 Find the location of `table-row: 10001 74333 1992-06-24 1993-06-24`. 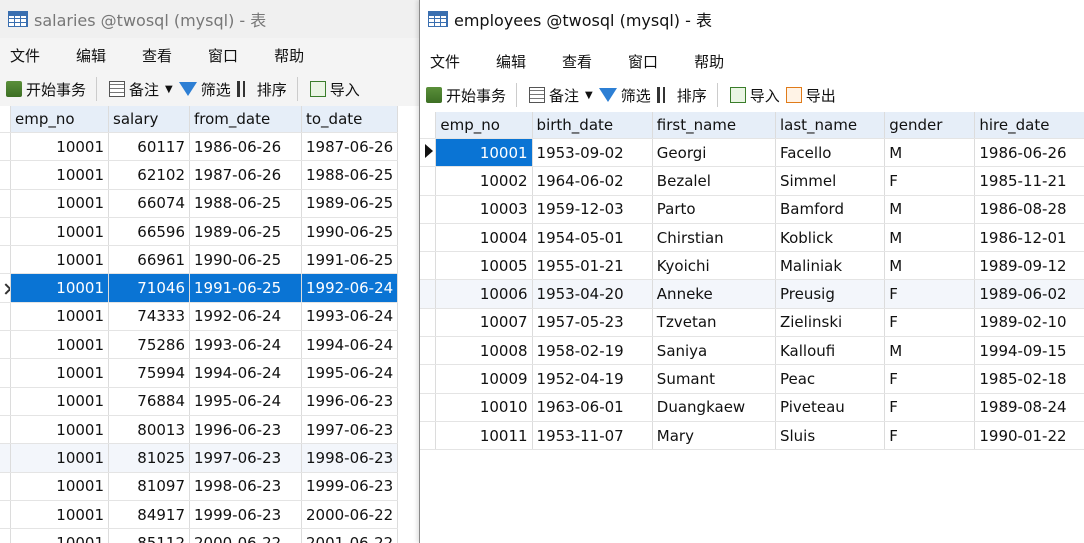

table-row: 10001 74333 1992-06-24 1993-06-24 is located at coordinates (199, 317).